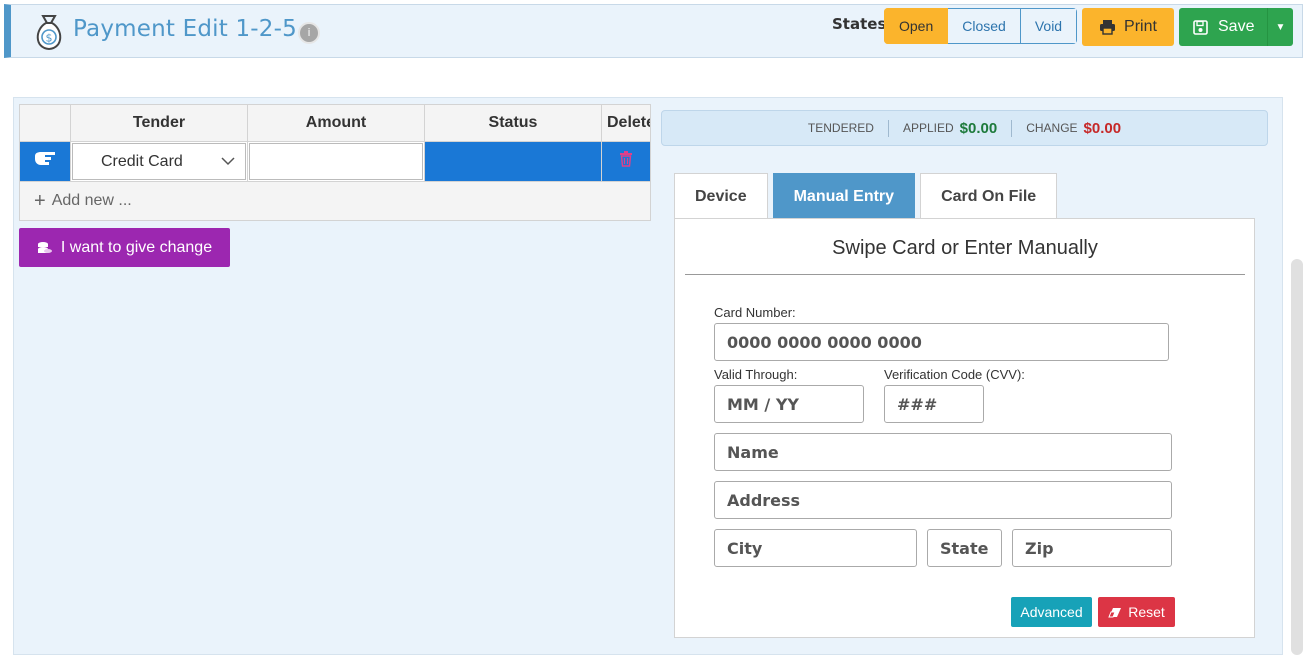  Describe the element at coordinates (978, 128) in the screenshot. I see `applied-value: $0.00` at that location.